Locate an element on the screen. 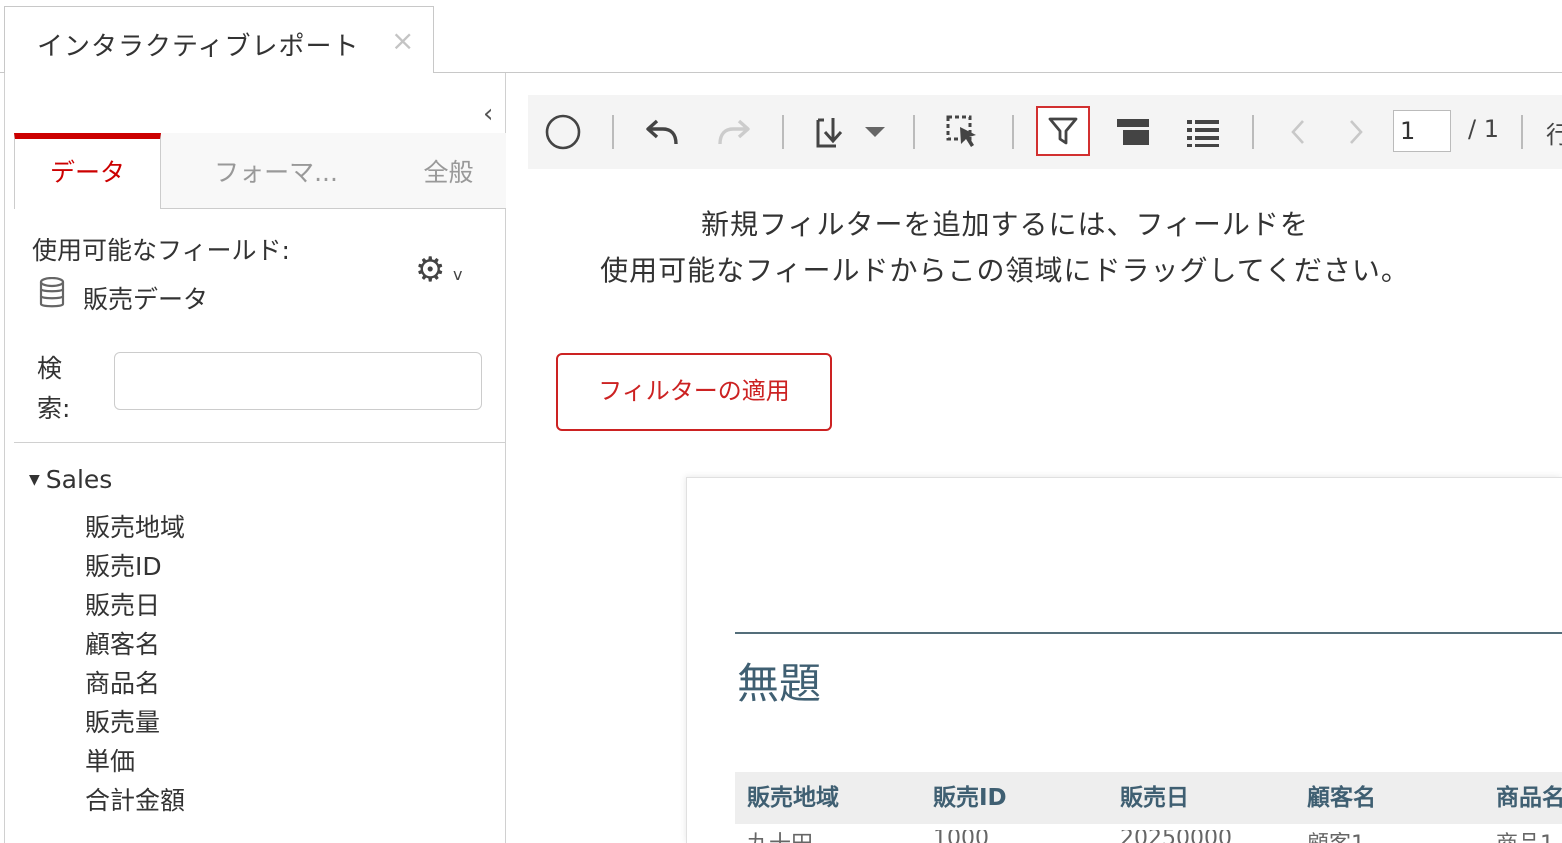 The width and height of the screenshot is (1562, 843). table-row: 九十田 1000 20250000 顧客1 商品1 is located at coordinates (1148, 836).